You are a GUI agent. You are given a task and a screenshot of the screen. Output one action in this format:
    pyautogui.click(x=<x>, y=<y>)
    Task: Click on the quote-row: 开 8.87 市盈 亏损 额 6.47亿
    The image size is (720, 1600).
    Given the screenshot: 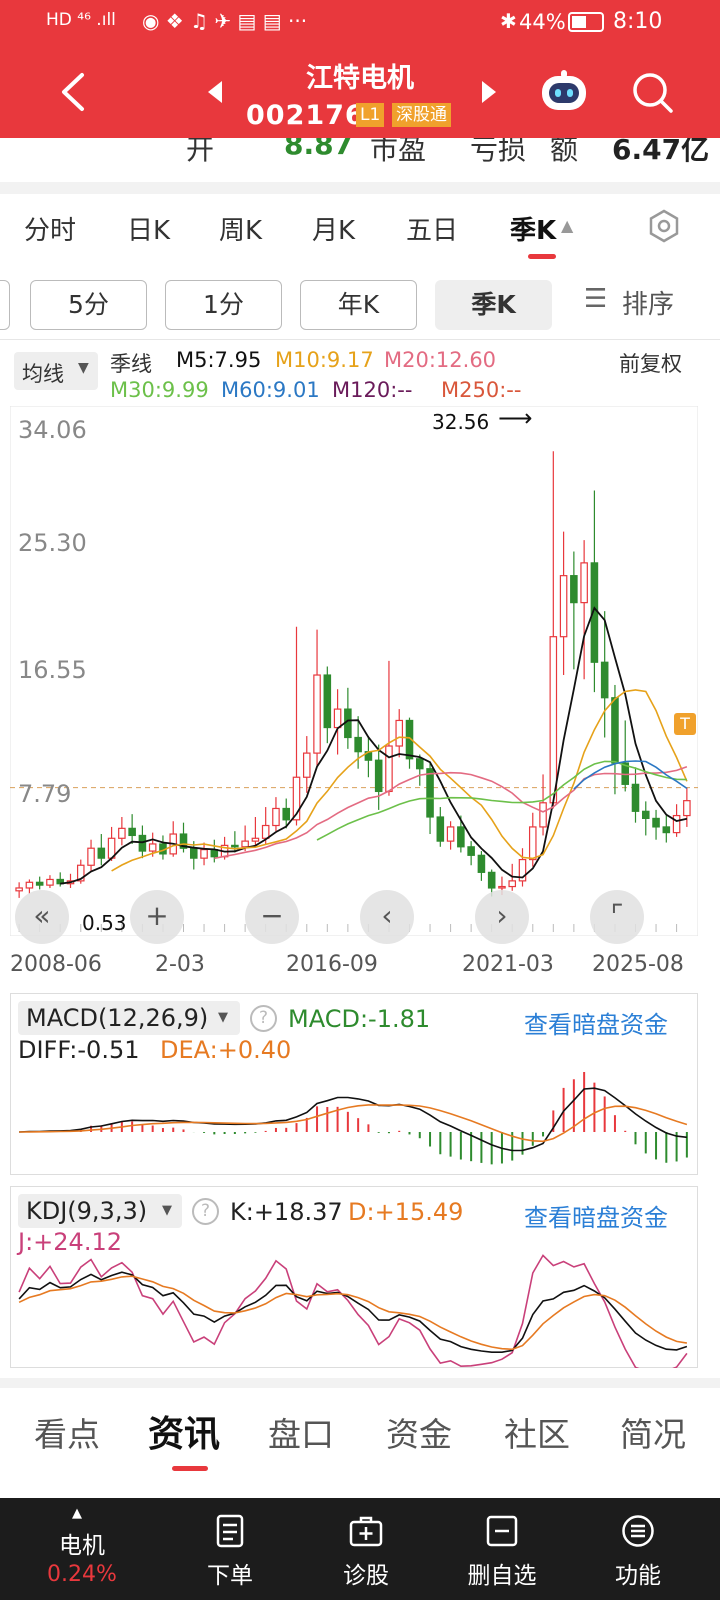 What is the action you would take?
    pyautogui.click(x=360, y=160)
    